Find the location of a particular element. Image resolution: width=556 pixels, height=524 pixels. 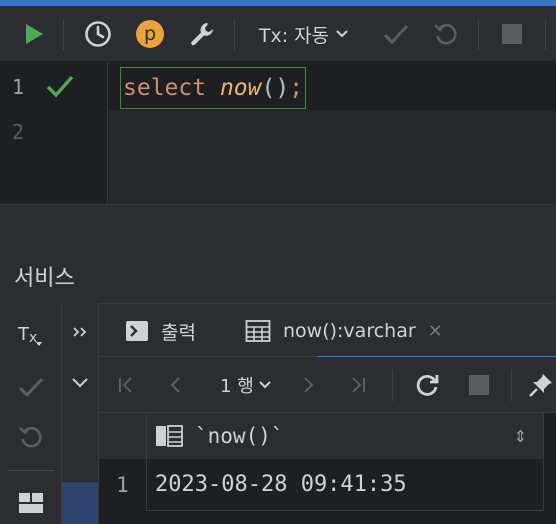

line-number: 2 is located at coordinates (18, 132).